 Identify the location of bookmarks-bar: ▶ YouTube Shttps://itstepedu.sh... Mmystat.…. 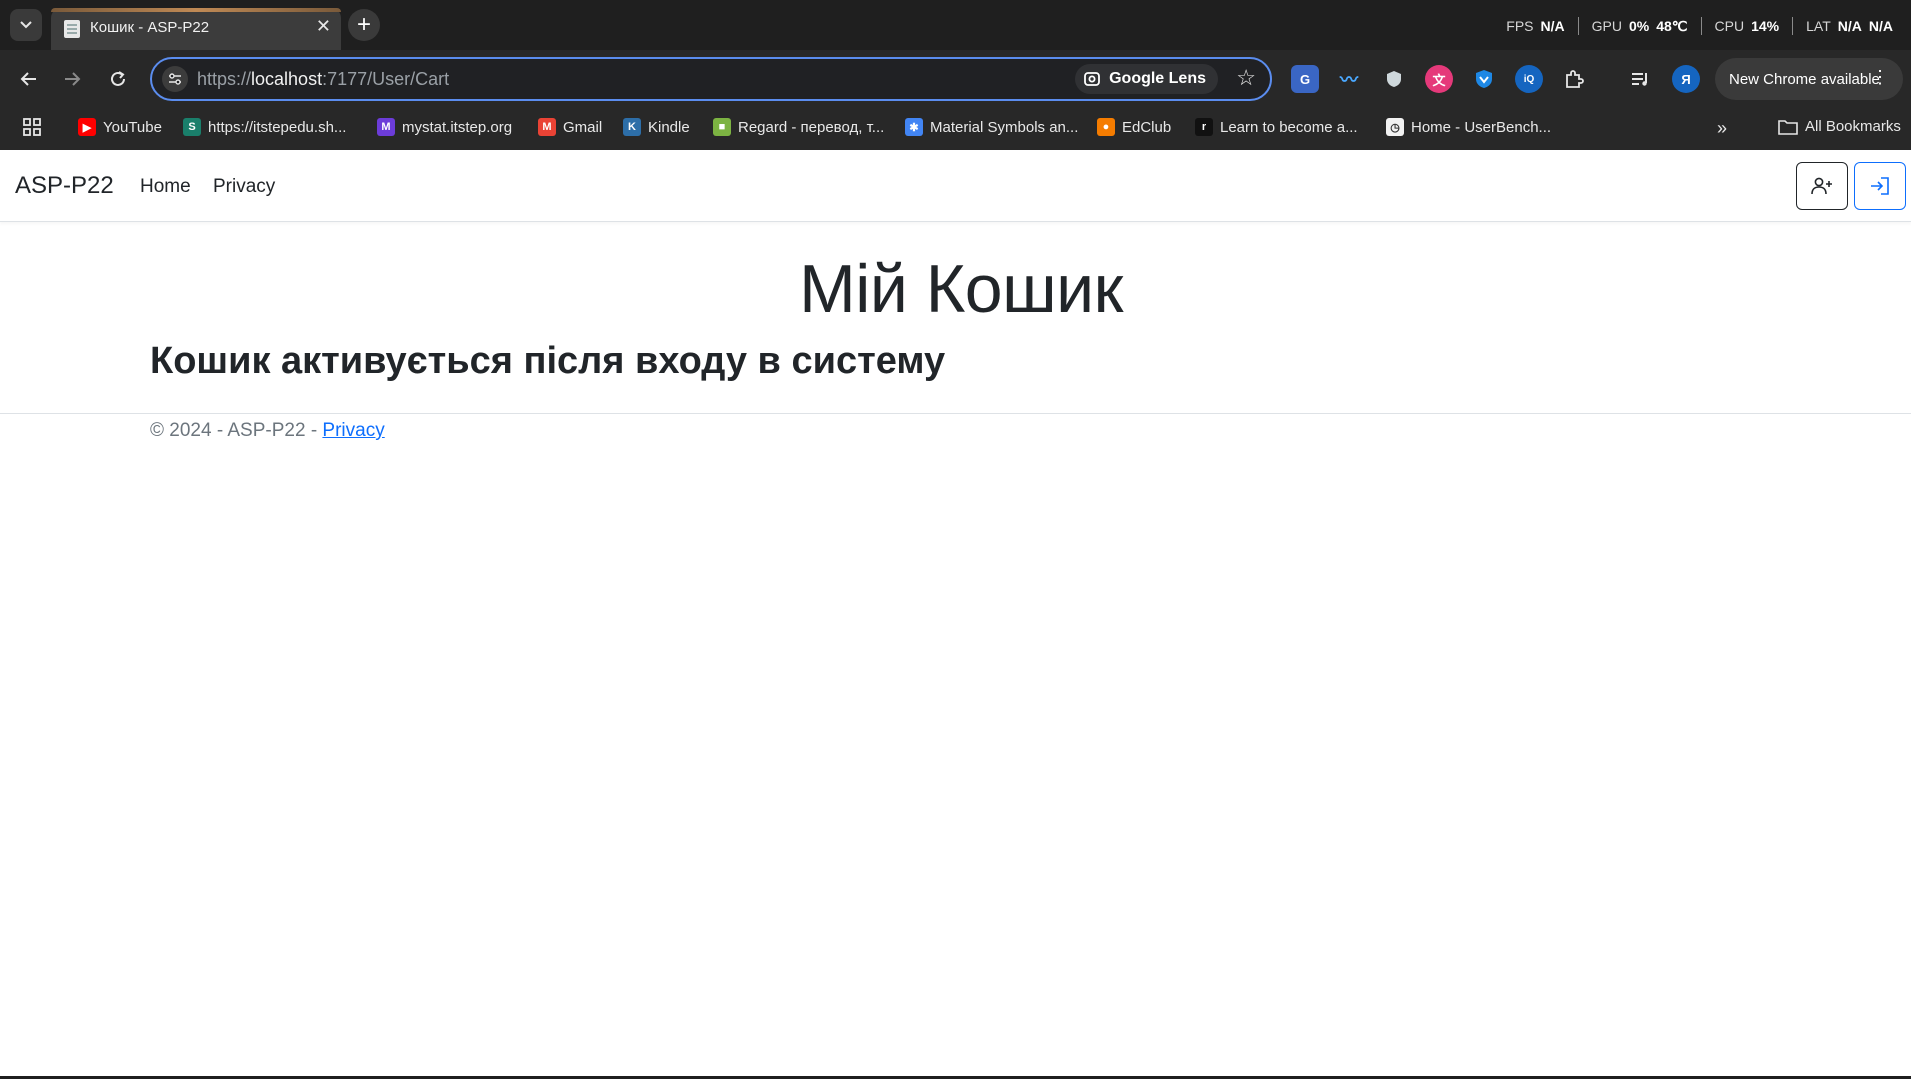
(955, 129).